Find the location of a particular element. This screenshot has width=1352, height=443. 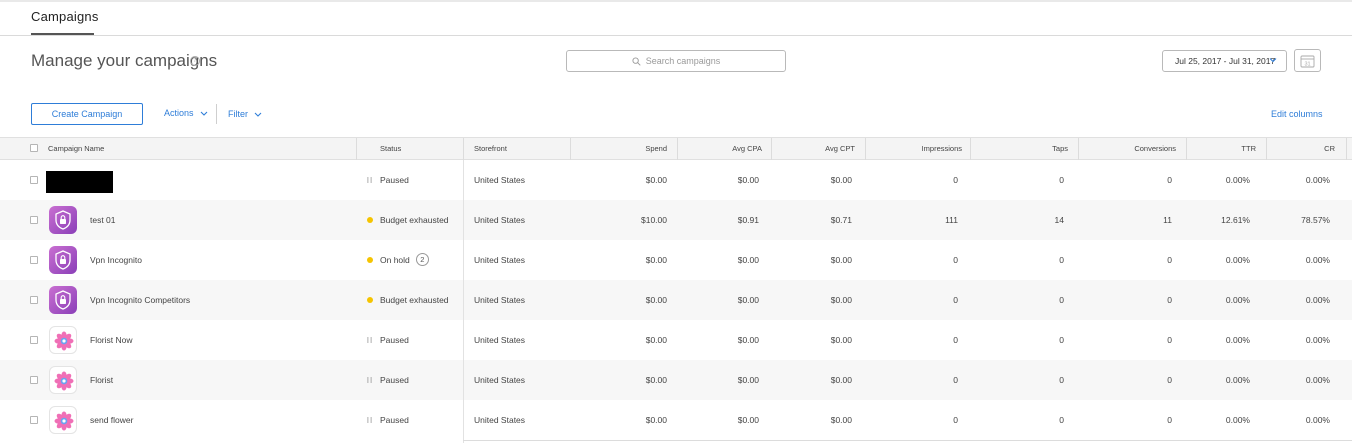

col-storefront: Storefront is located at coordinates (490, 149).